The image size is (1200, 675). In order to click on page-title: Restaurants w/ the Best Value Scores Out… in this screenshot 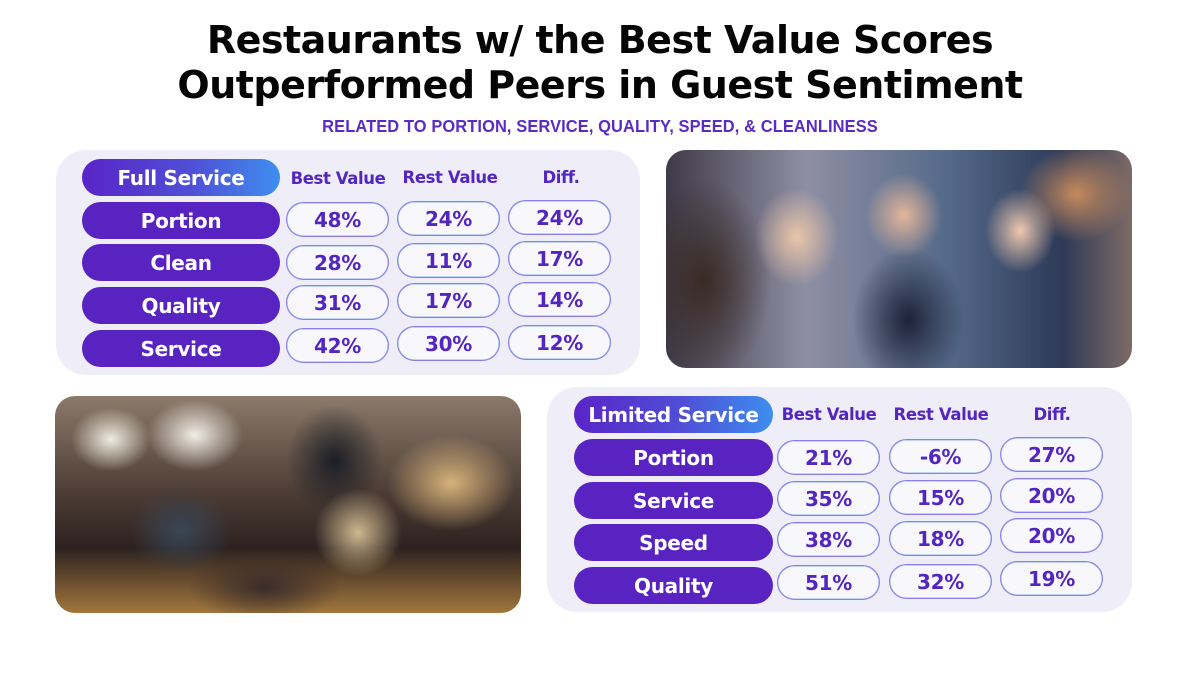, I will do `click(600, 63)`.